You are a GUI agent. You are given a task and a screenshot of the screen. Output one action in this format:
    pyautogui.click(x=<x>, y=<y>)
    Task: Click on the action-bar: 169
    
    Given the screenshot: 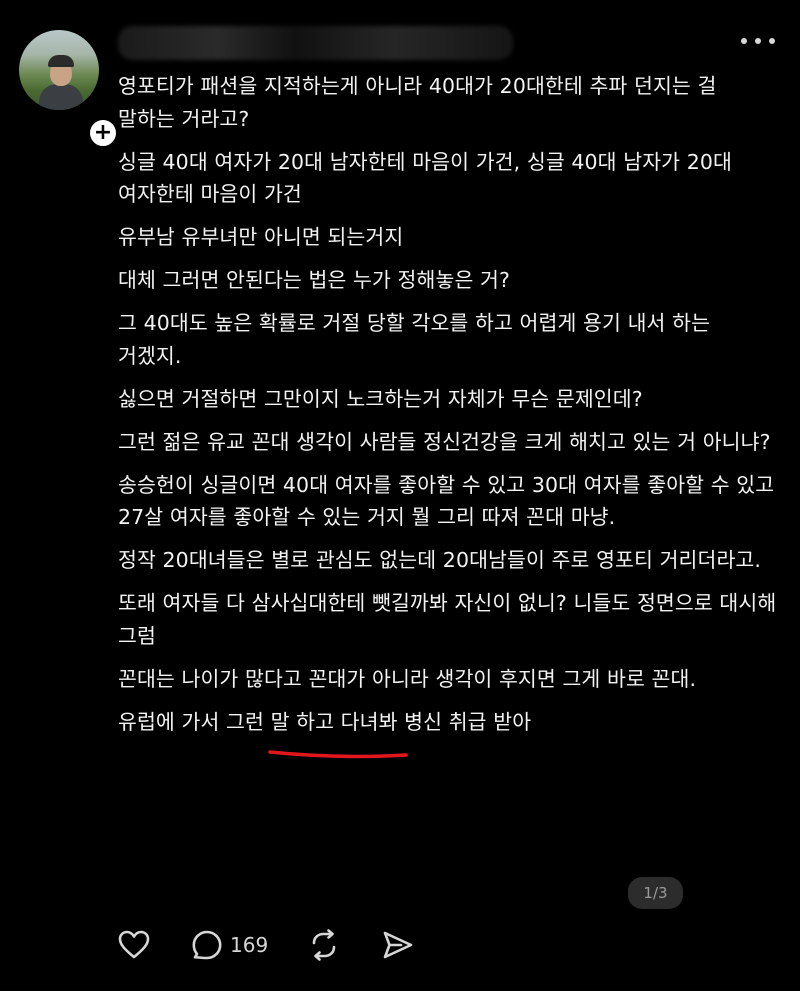 What is the action you would take?
    pyautogui.click(x=267, y=945)
    